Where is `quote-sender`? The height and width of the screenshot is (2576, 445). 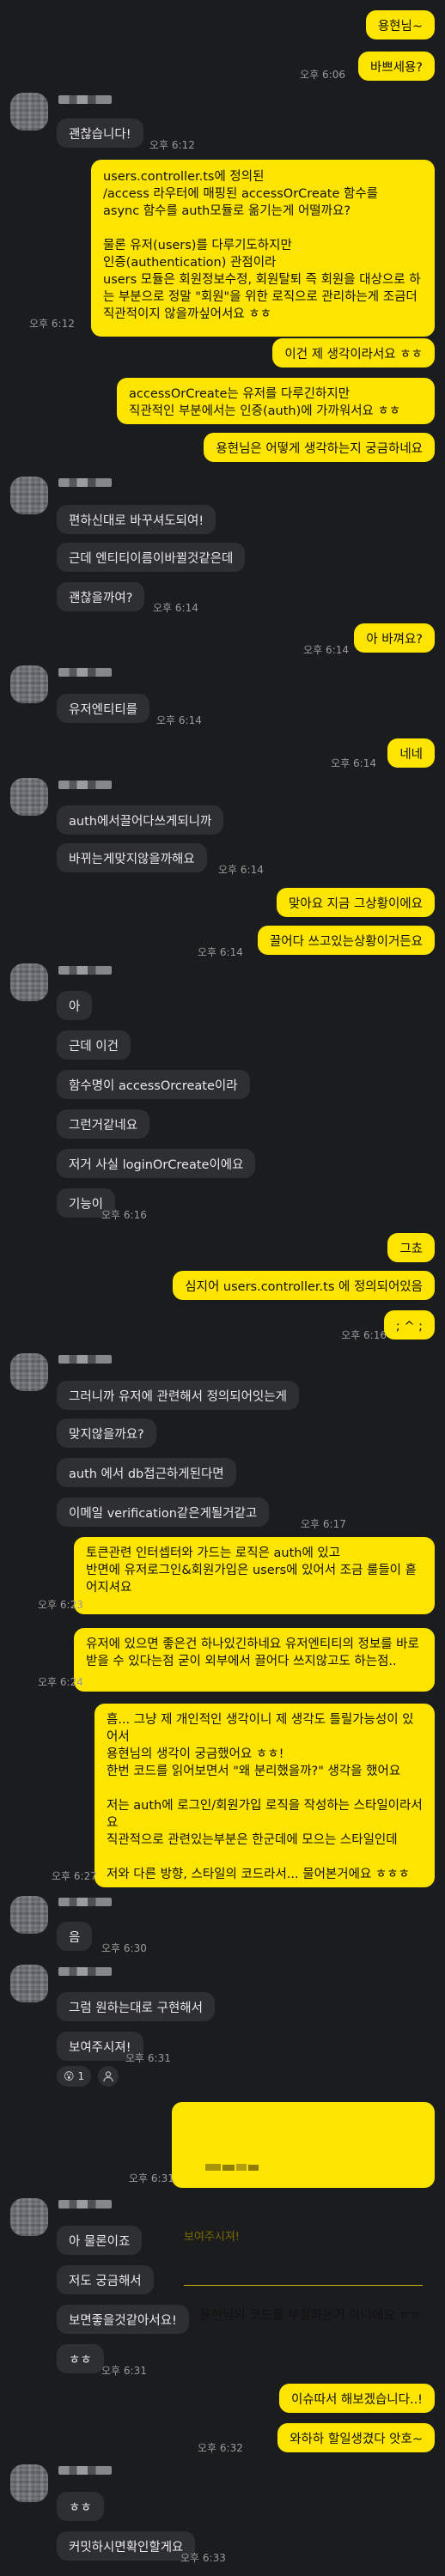 quote-sender is located at coordinates (303, 2169).